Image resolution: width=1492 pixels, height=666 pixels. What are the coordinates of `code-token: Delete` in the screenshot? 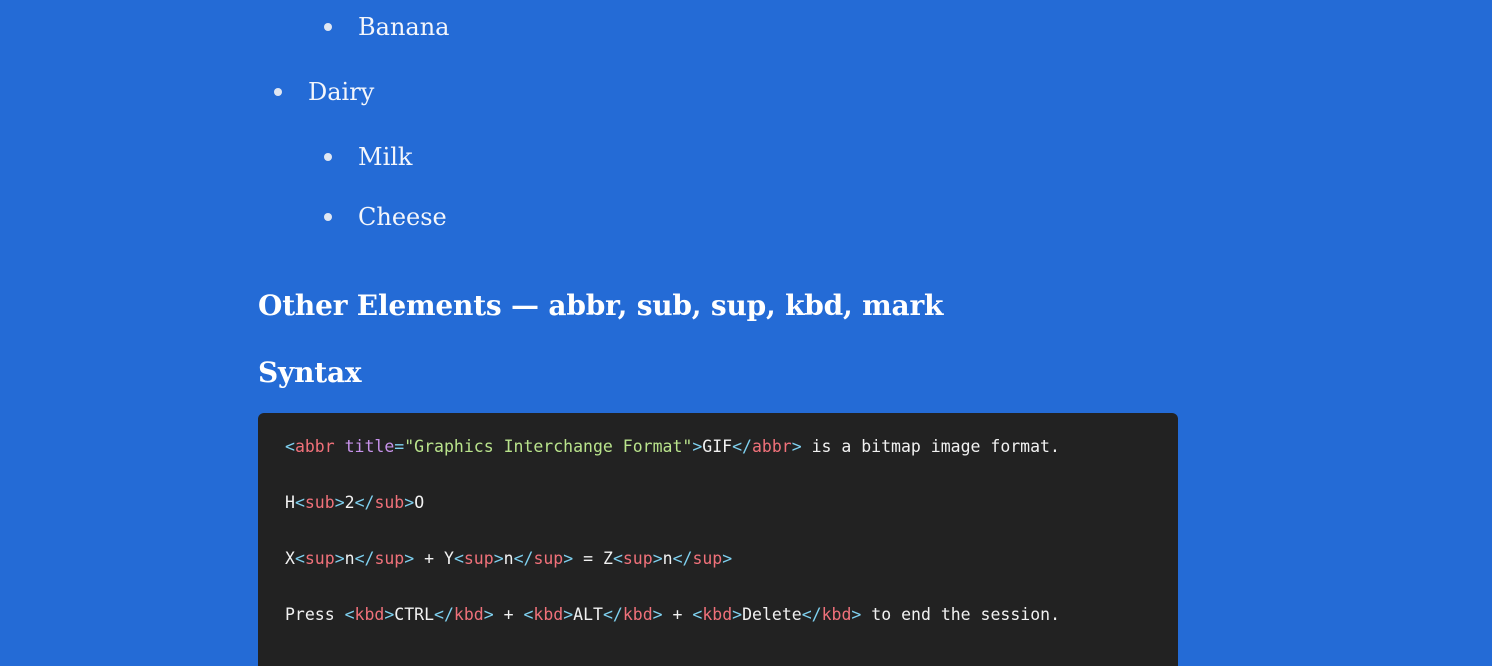 It's located at (772, 614).